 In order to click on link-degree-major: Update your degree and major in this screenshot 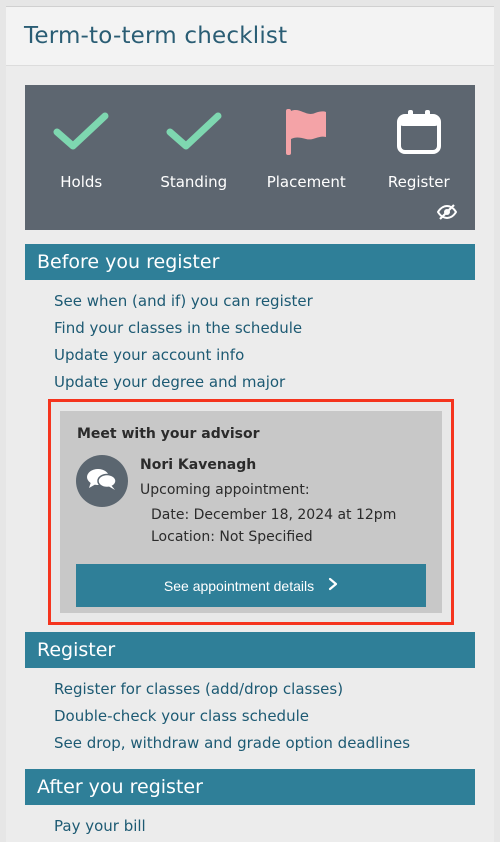, I will do `click(169, 382)`.